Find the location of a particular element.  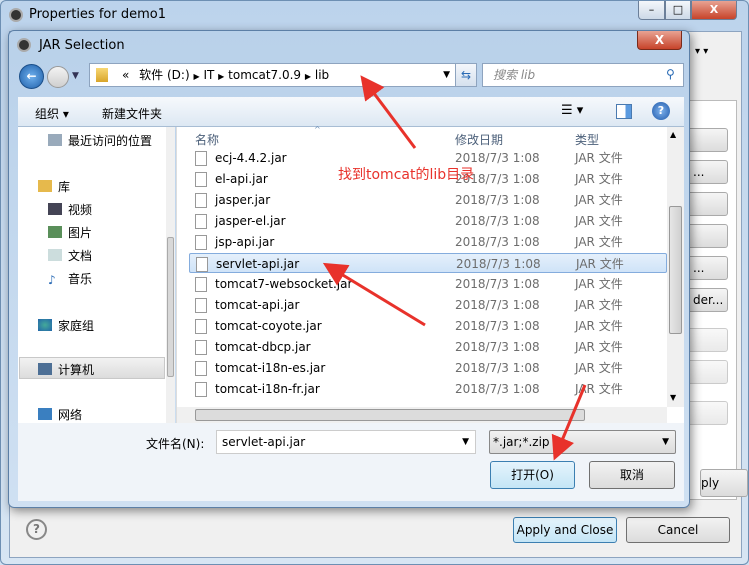

arrow-to-servlet-api is located at coordinates (374, 294).